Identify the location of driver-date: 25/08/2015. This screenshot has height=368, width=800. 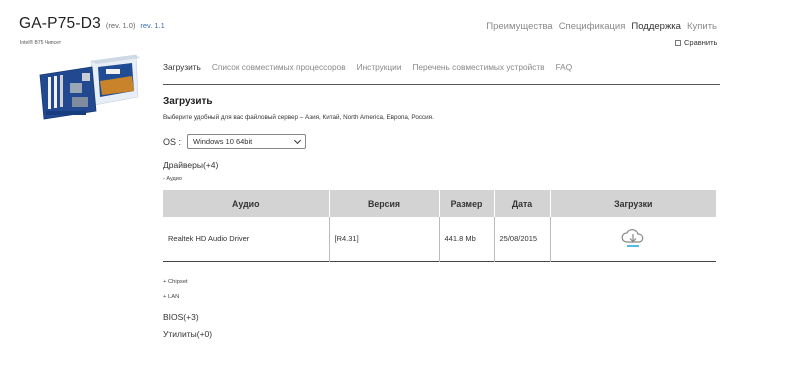
(522, 239).